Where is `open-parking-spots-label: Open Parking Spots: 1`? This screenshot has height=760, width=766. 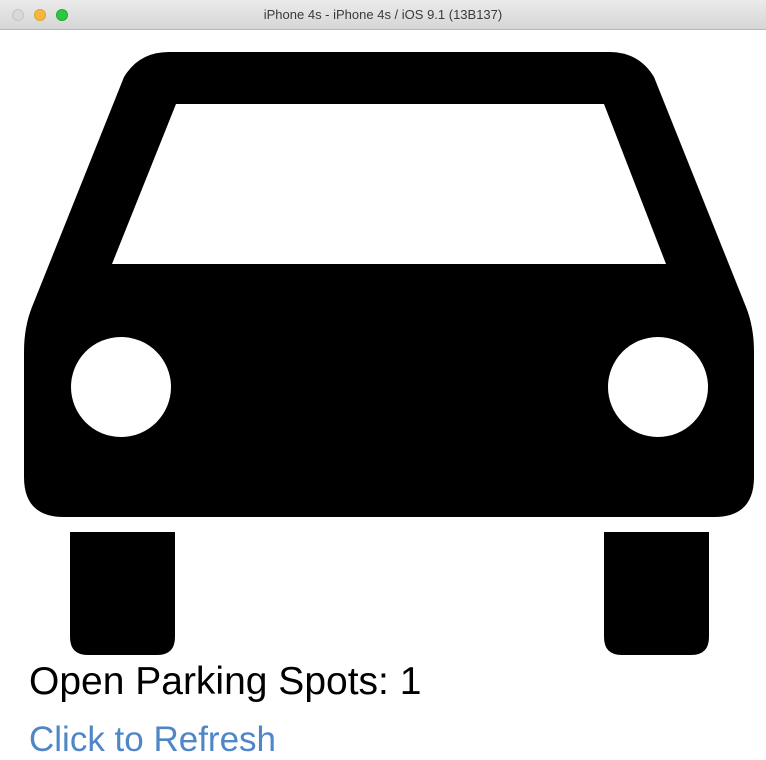
open-parking-spots-label: Open Parking Spots: 1 is located at coordinates (225, 681).